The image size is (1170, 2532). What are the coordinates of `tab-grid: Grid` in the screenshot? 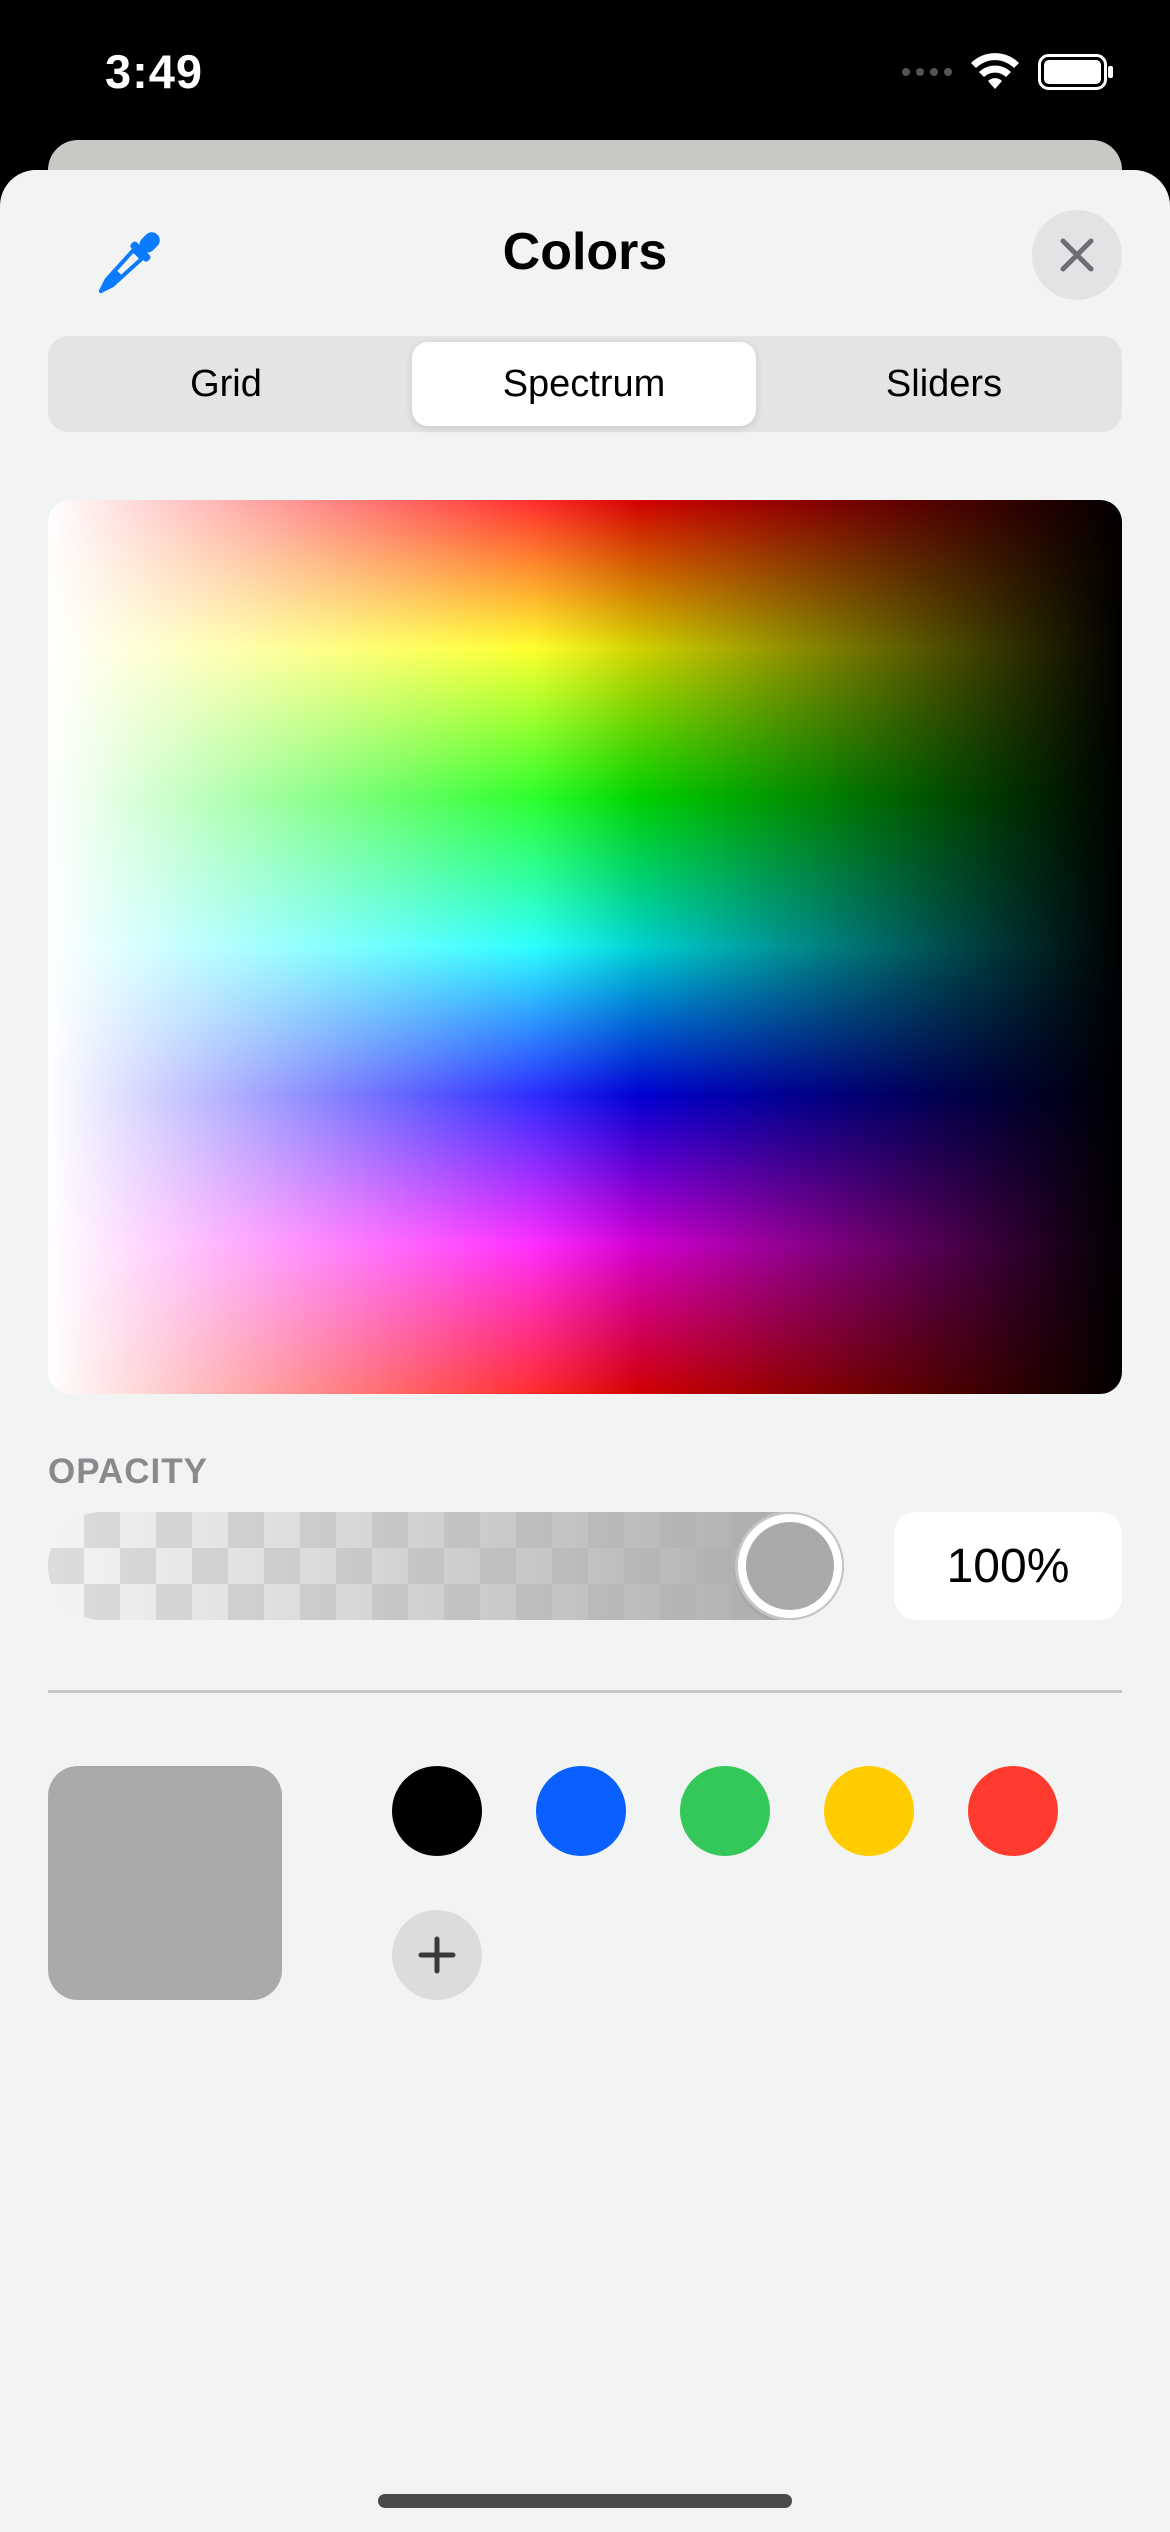 It's located at (226, 384).